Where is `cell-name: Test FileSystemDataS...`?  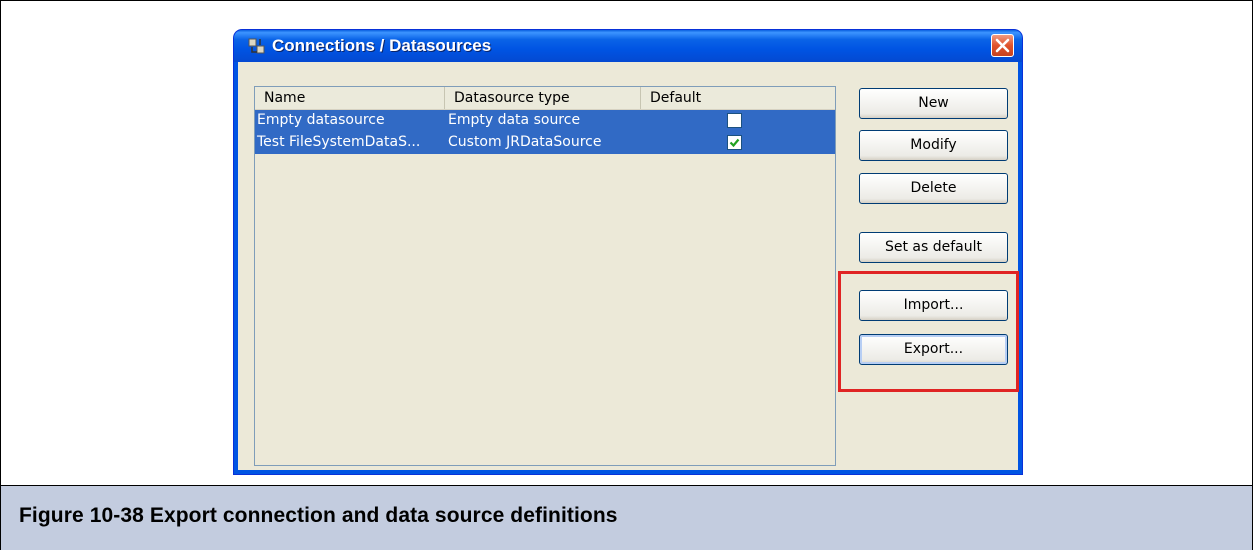
cell-name: Test FileSystemDataS... is located at coordinates (339, 142).